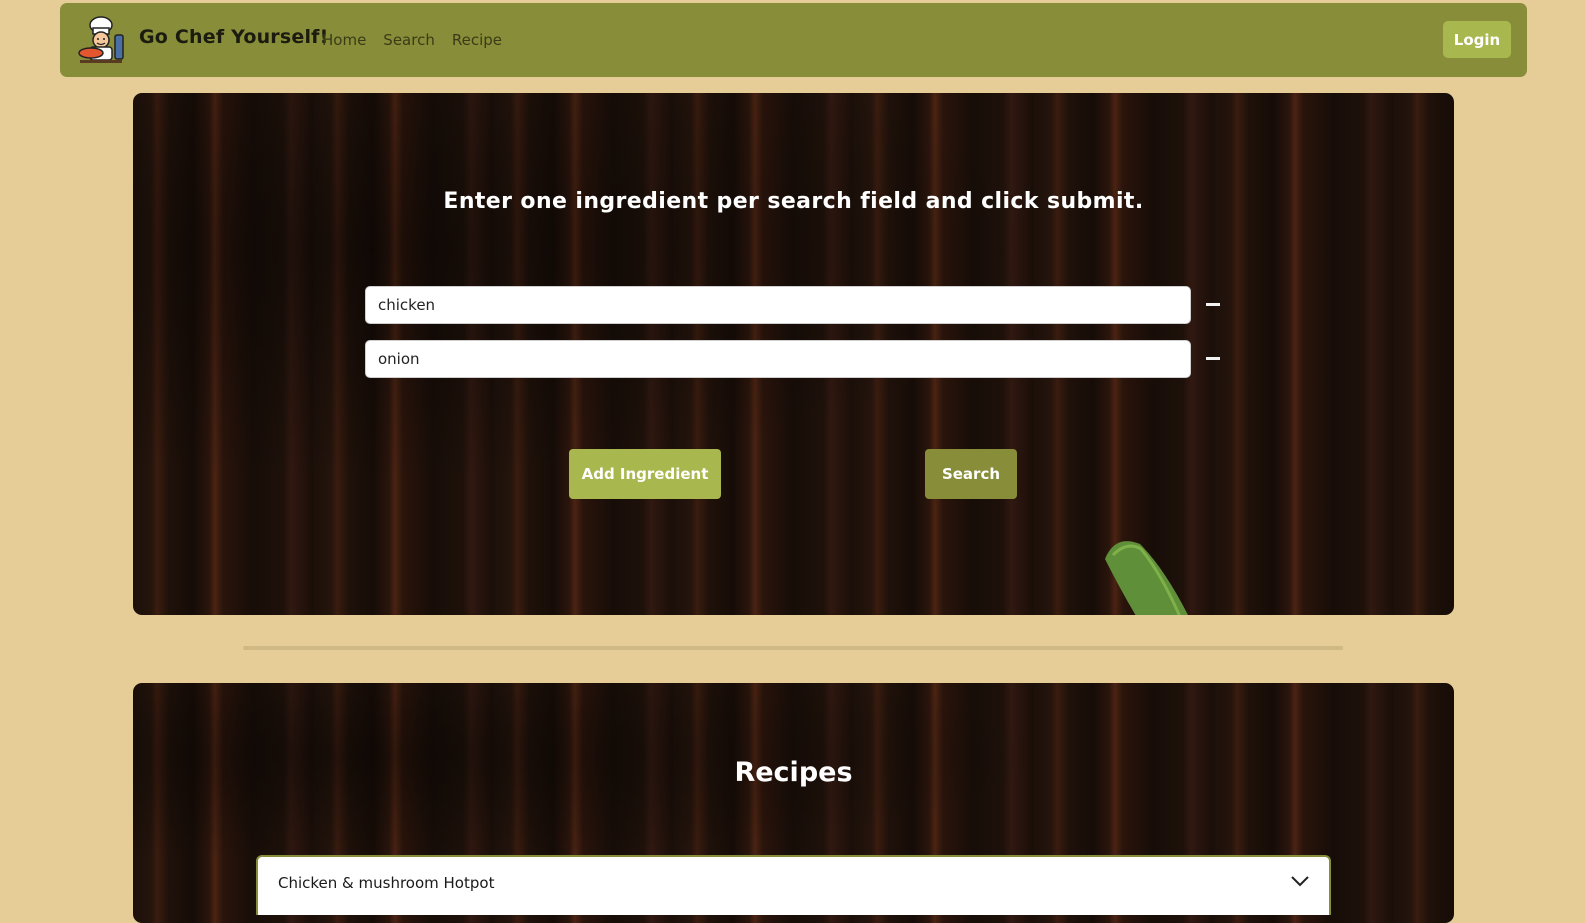 Image resolution: width=1585 pixels, height=923 pixels. What do you see at coordinates (645, 474) in the screenshot?
I see `add-ingredient-button: Add Ingredient` at bounding box center [645, 474].